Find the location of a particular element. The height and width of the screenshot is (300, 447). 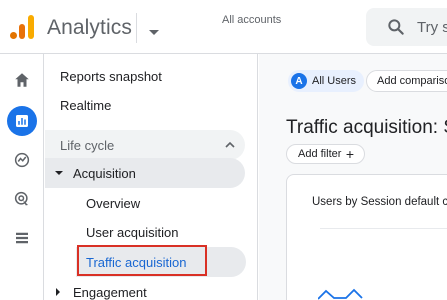

segment-chip-all-users: A All Users is located at coordinates (326, 81).